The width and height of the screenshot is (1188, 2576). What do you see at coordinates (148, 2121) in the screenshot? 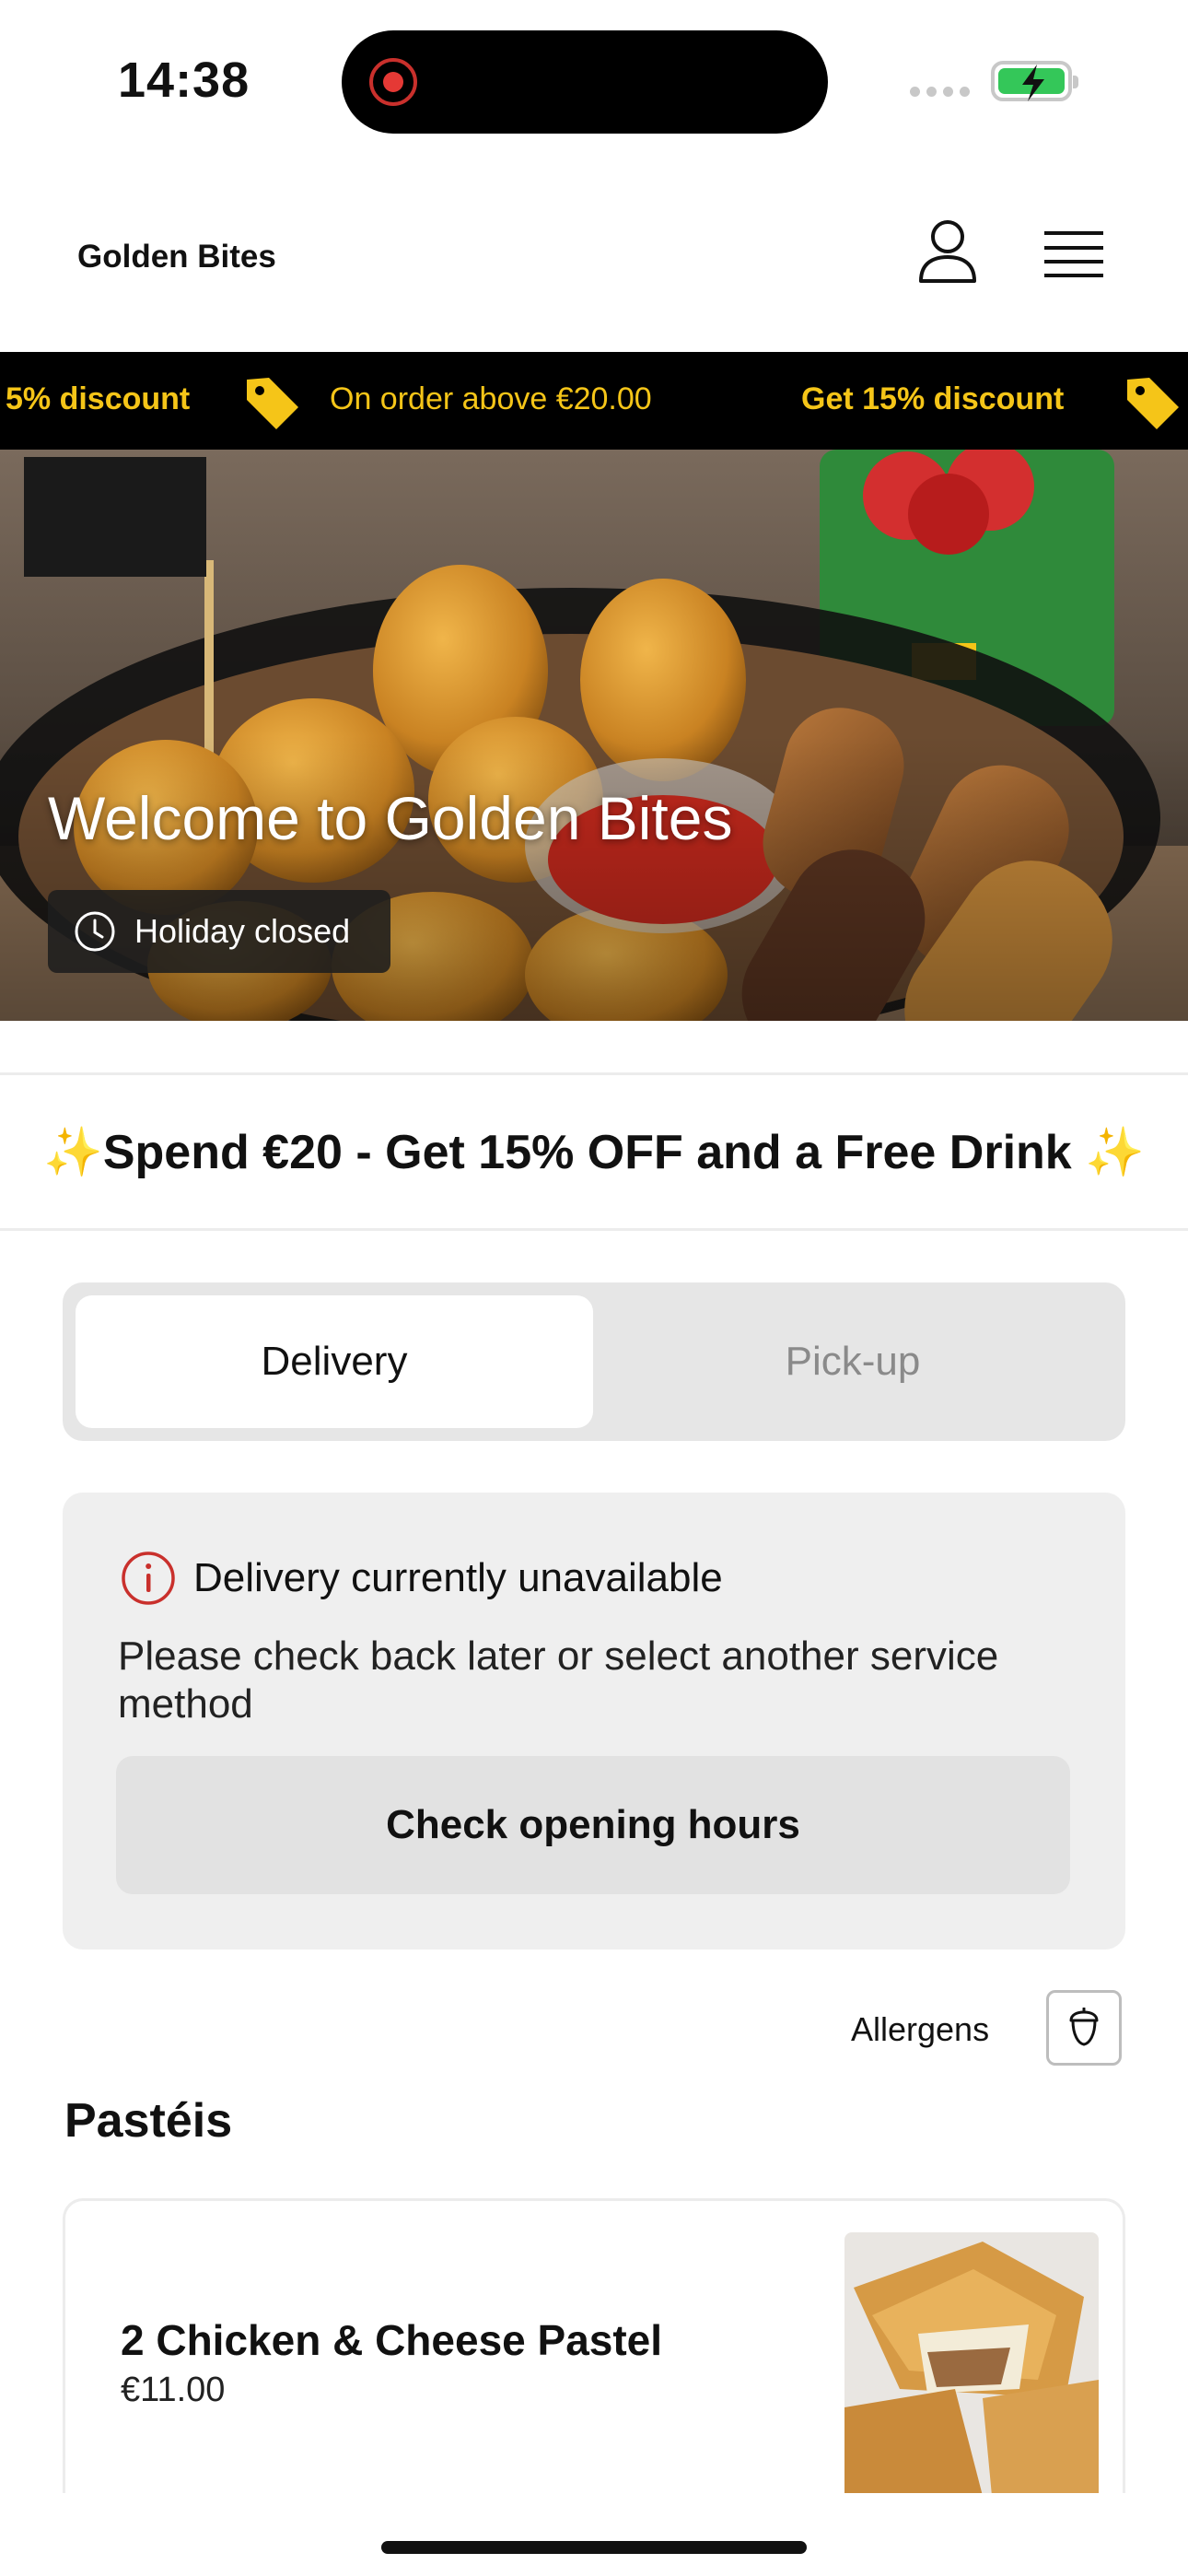
I see `menu-section-title: Pastéis` at bounding box center [148, 2121].